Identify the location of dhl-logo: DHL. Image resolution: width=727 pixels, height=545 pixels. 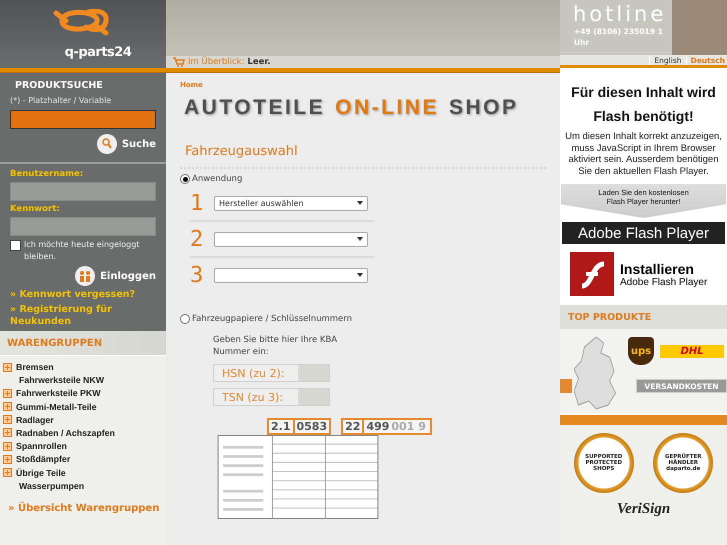
(692, 351).